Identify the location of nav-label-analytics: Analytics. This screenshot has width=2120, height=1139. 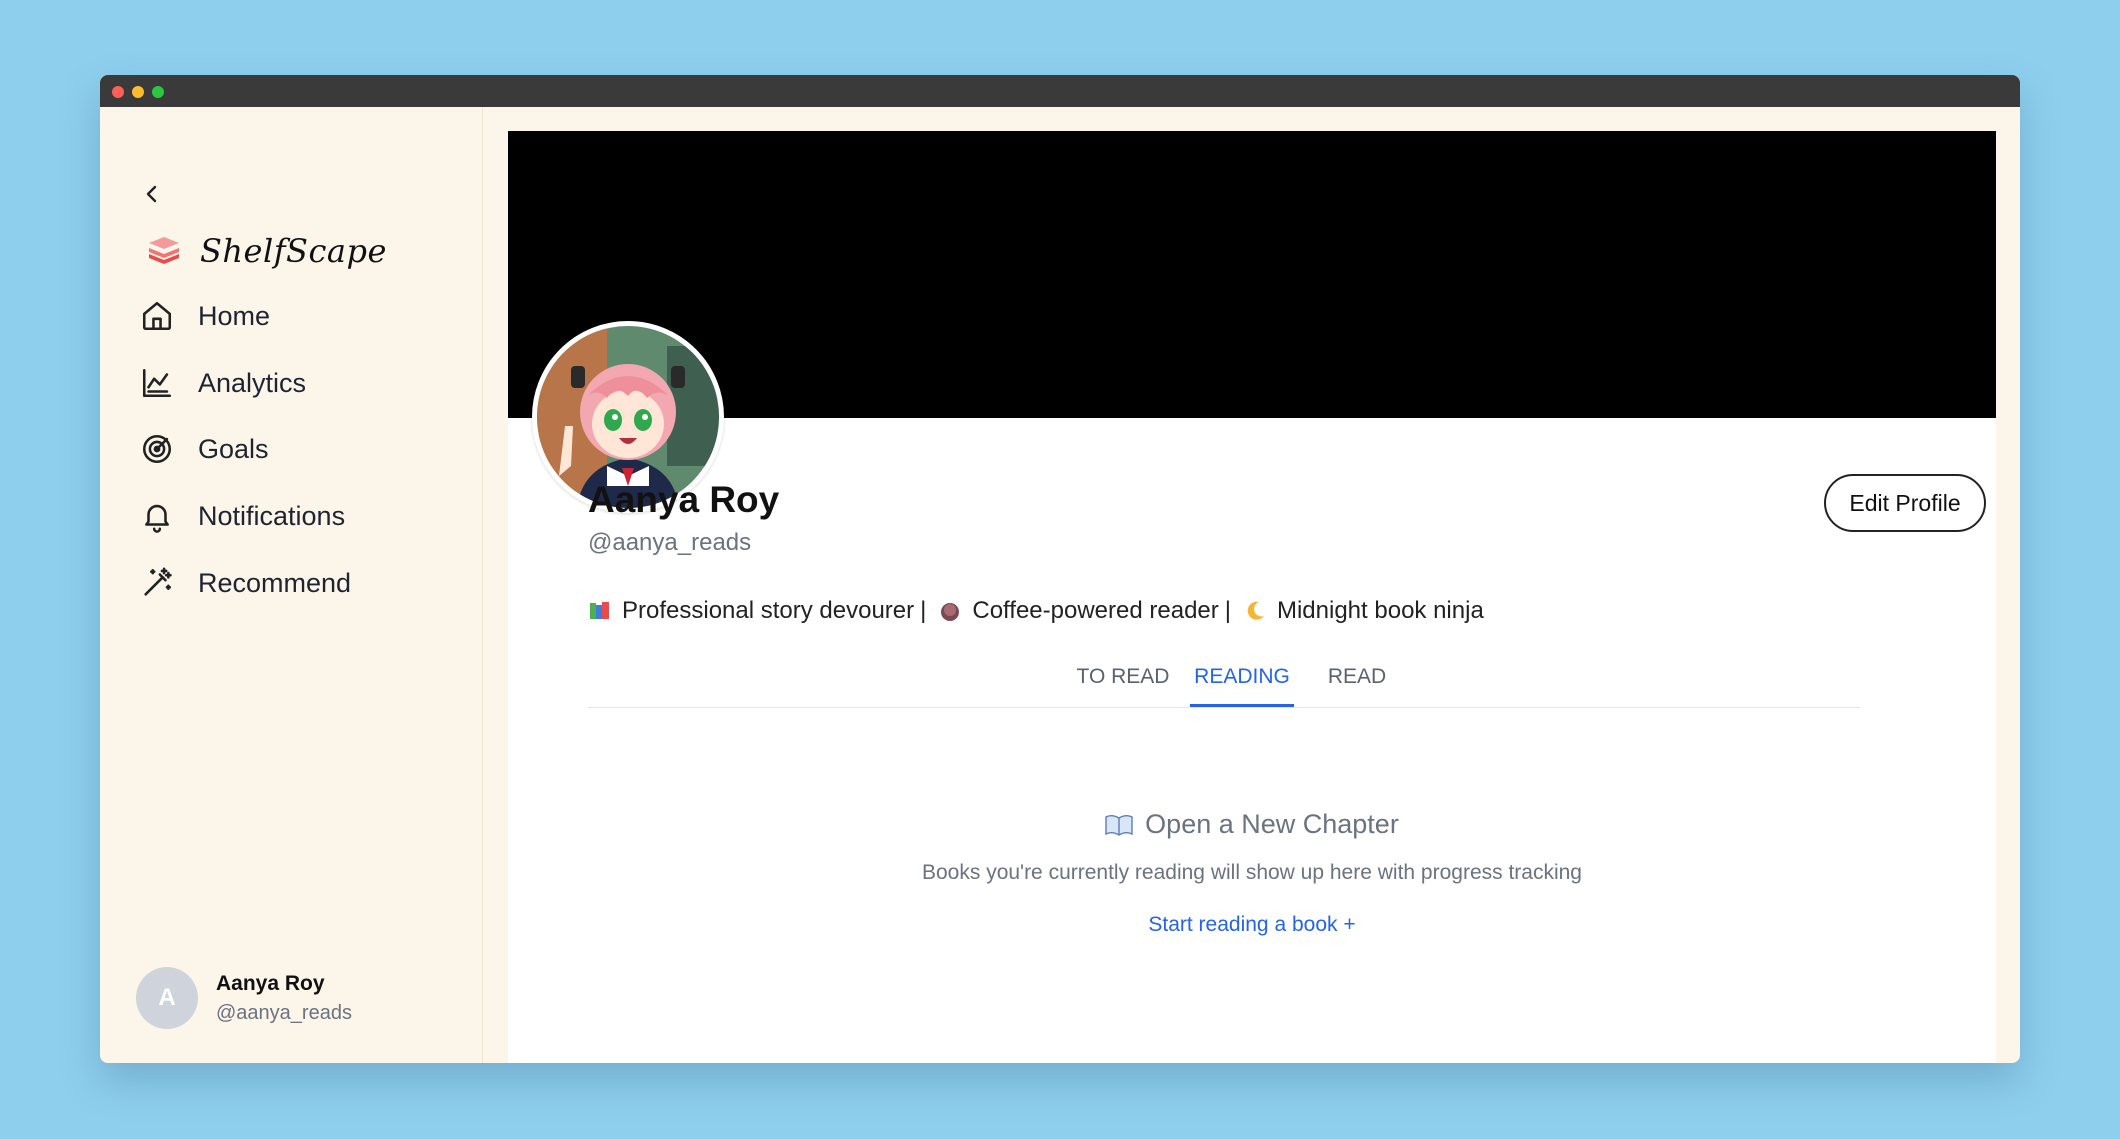
(252, 382).